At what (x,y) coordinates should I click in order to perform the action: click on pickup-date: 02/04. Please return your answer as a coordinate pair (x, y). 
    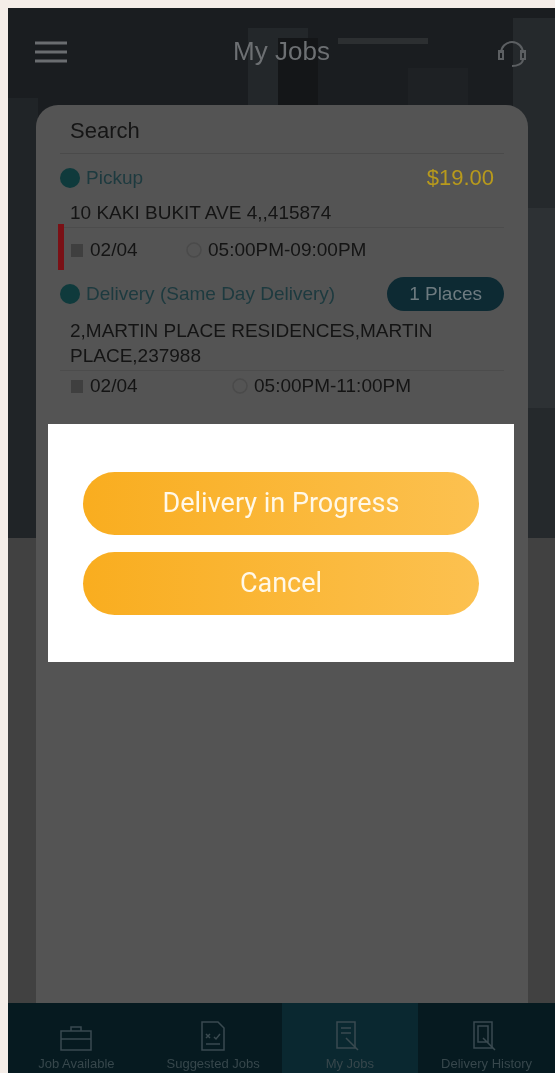
    Looking at the image, I should click on (114, 250).